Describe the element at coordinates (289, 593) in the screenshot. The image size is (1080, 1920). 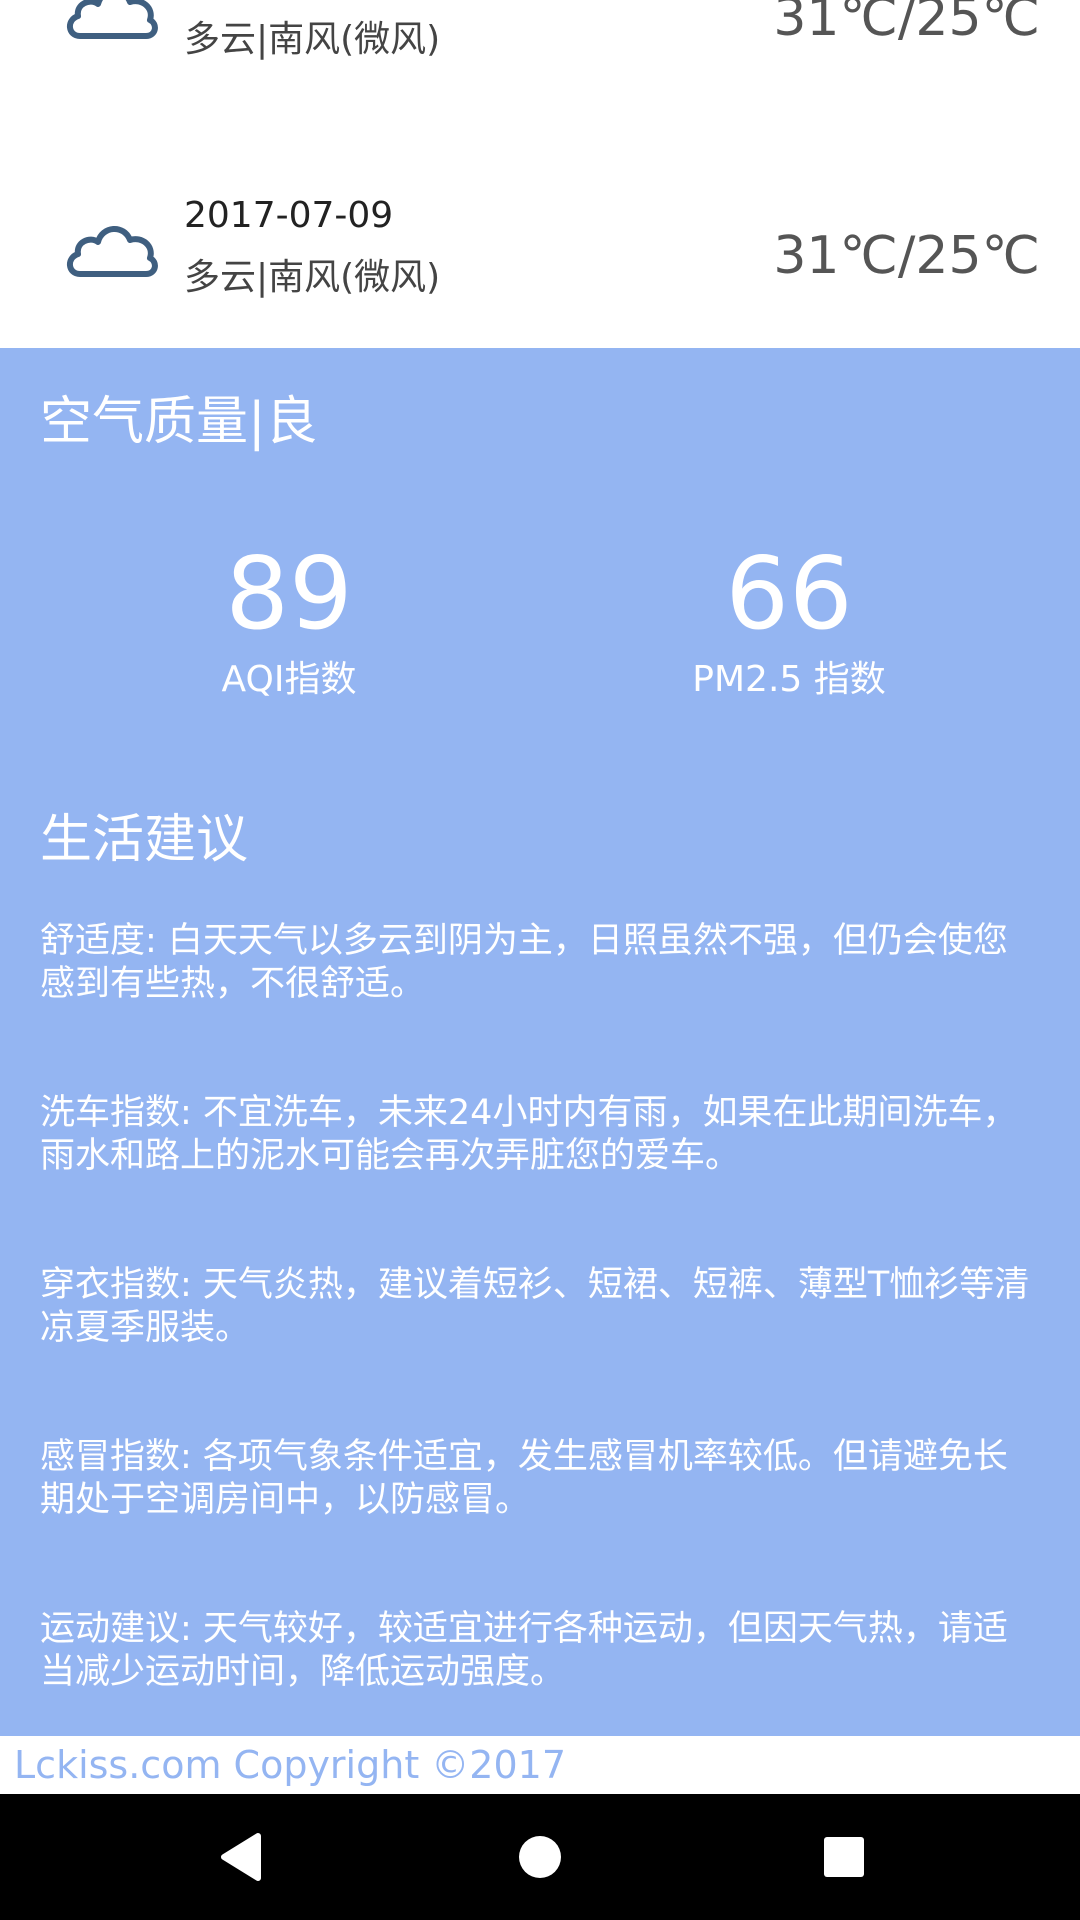
I see `aqi-value: 89` at that location.